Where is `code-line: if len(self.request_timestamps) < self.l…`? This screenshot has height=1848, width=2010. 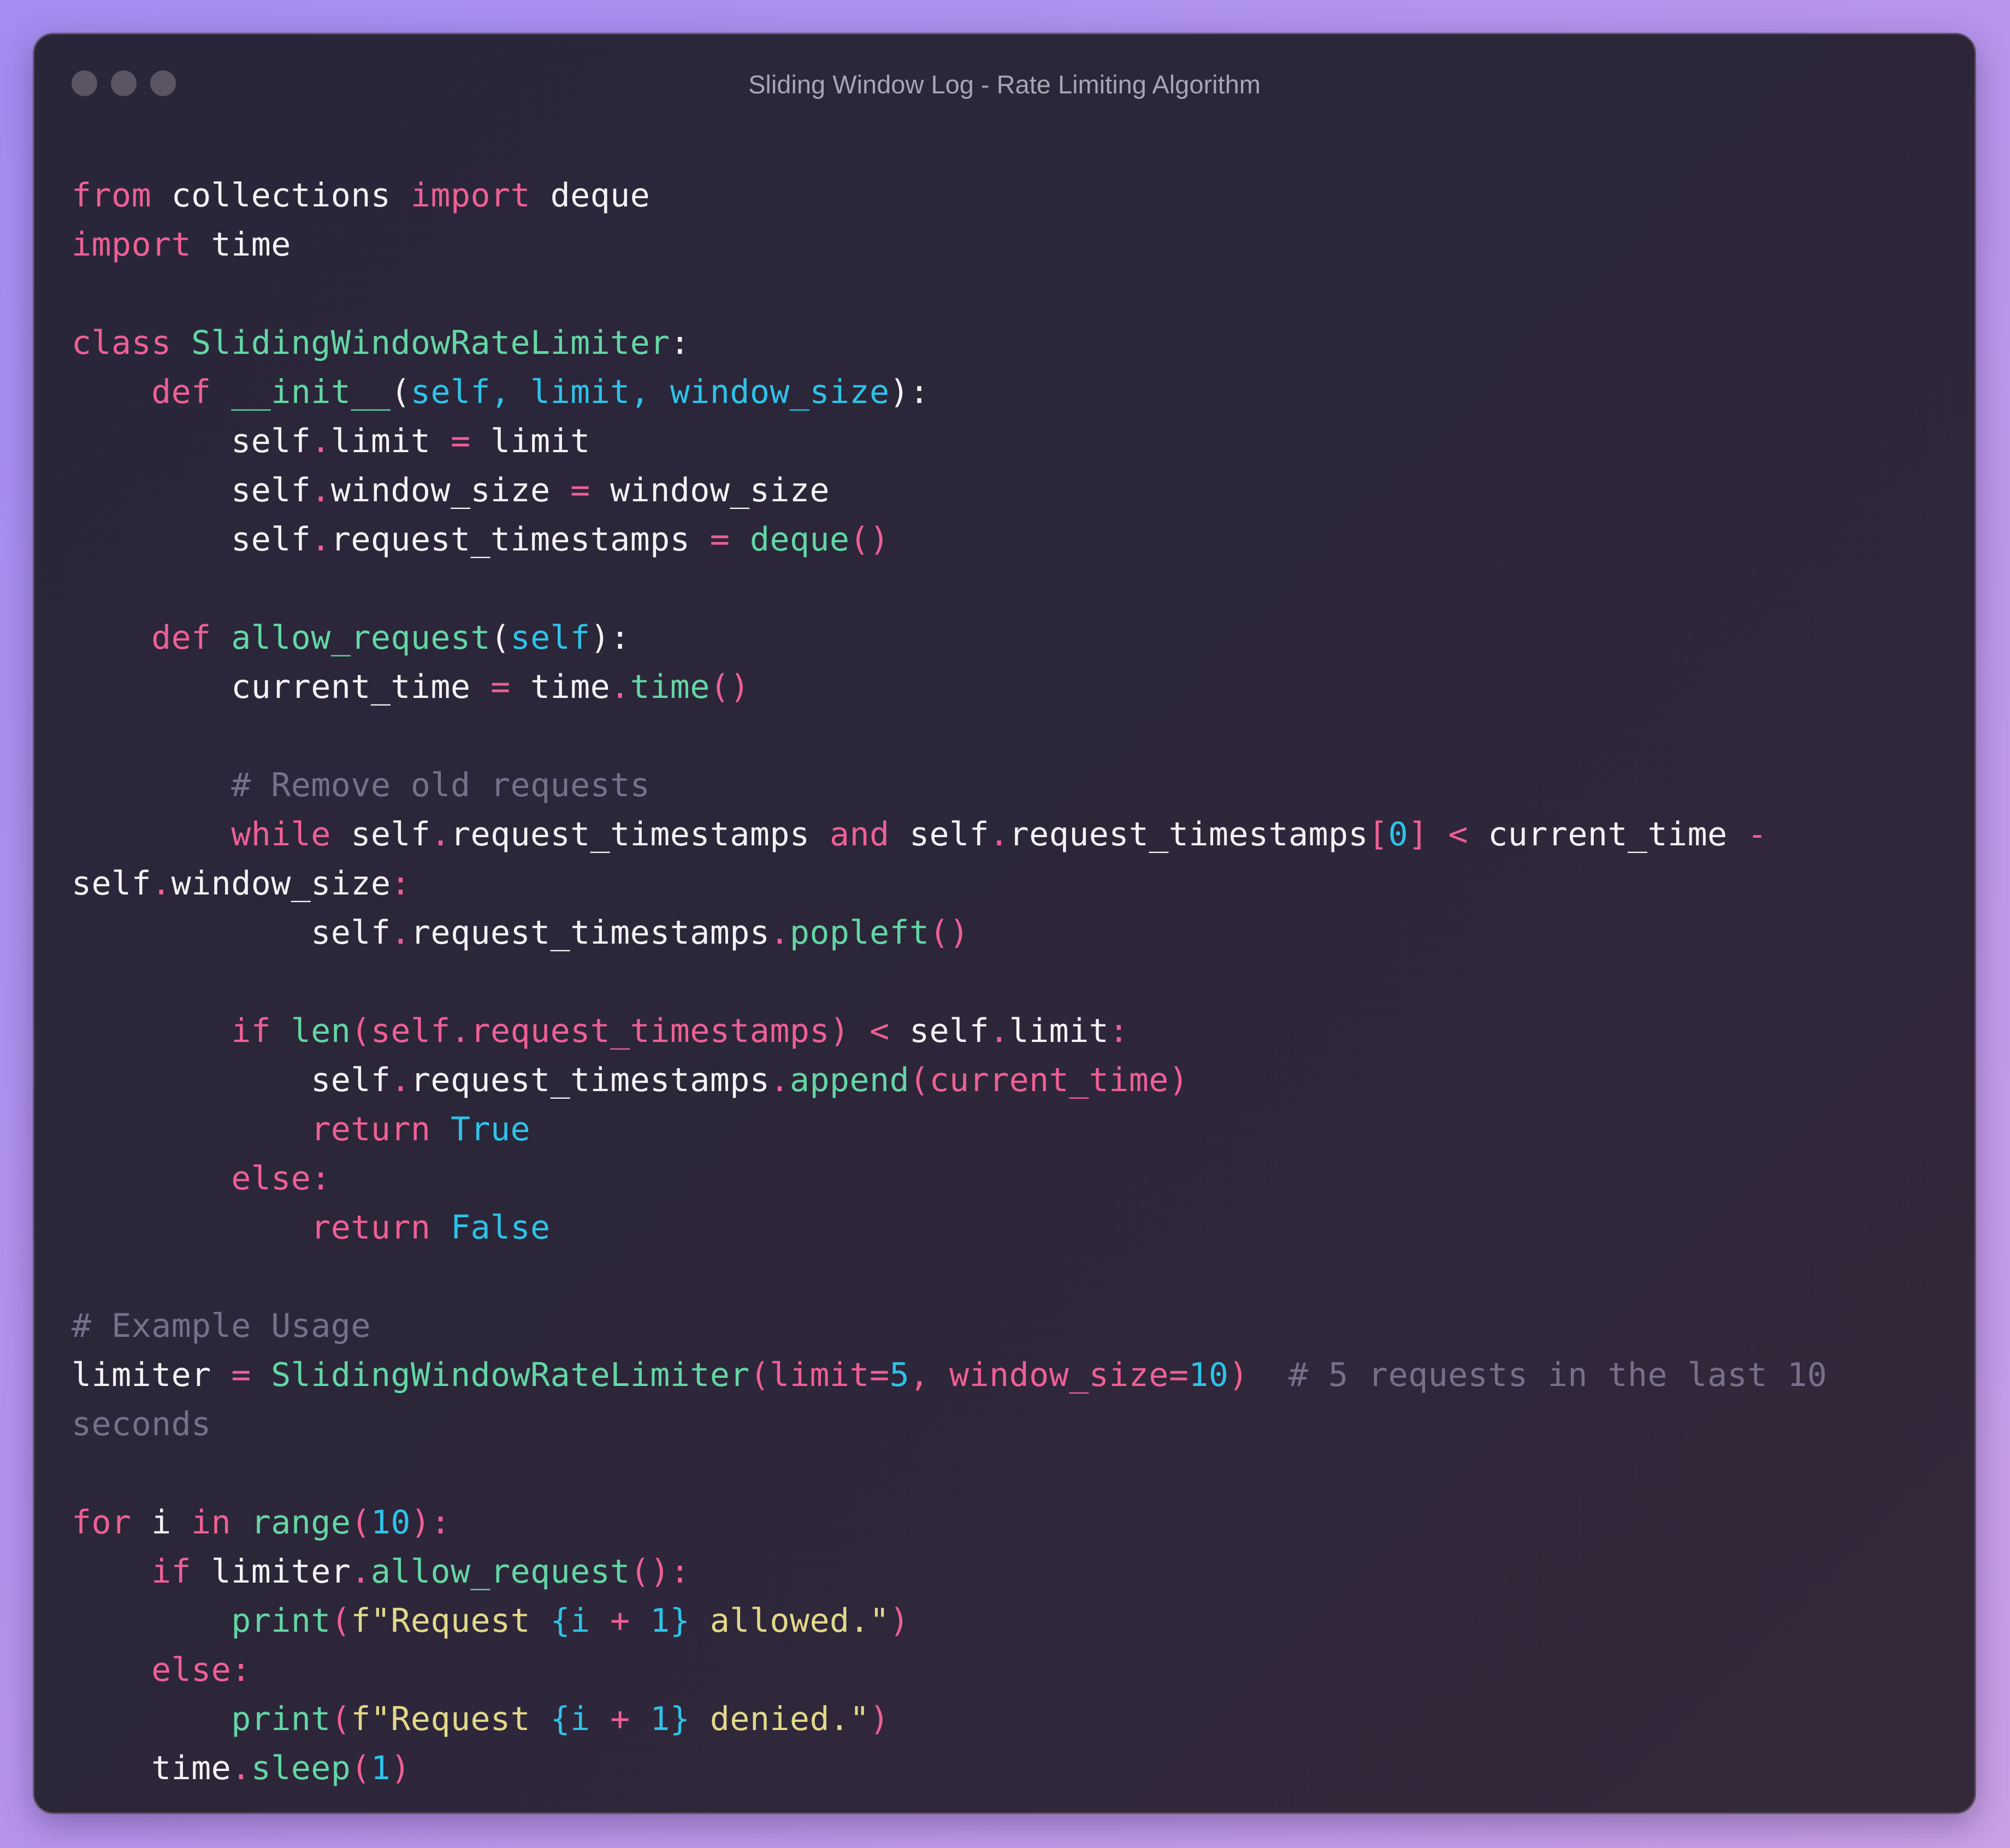
code-line: if len(self.request_timestamps) < self.l… is located at coordinates (950, 1031).